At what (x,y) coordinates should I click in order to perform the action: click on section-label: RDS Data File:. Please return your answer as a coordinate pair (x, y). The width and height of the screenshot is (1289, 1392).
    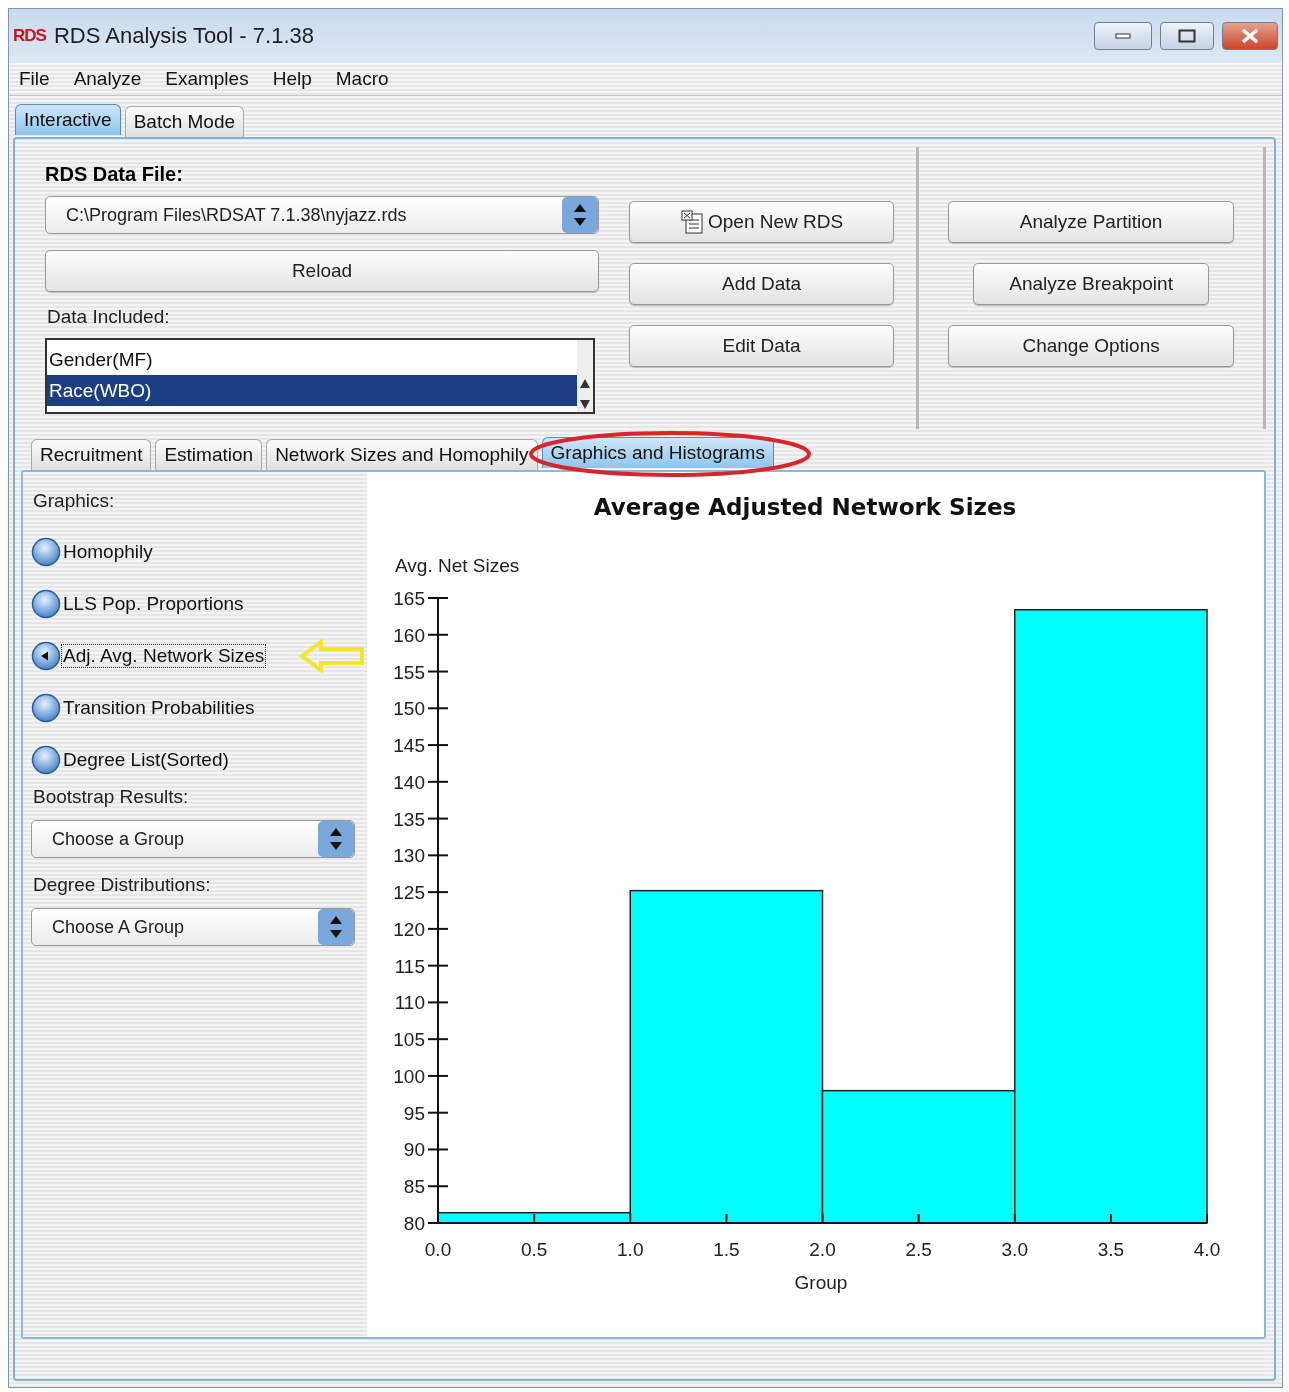
    Looking at the image, I should click on (114, 174).